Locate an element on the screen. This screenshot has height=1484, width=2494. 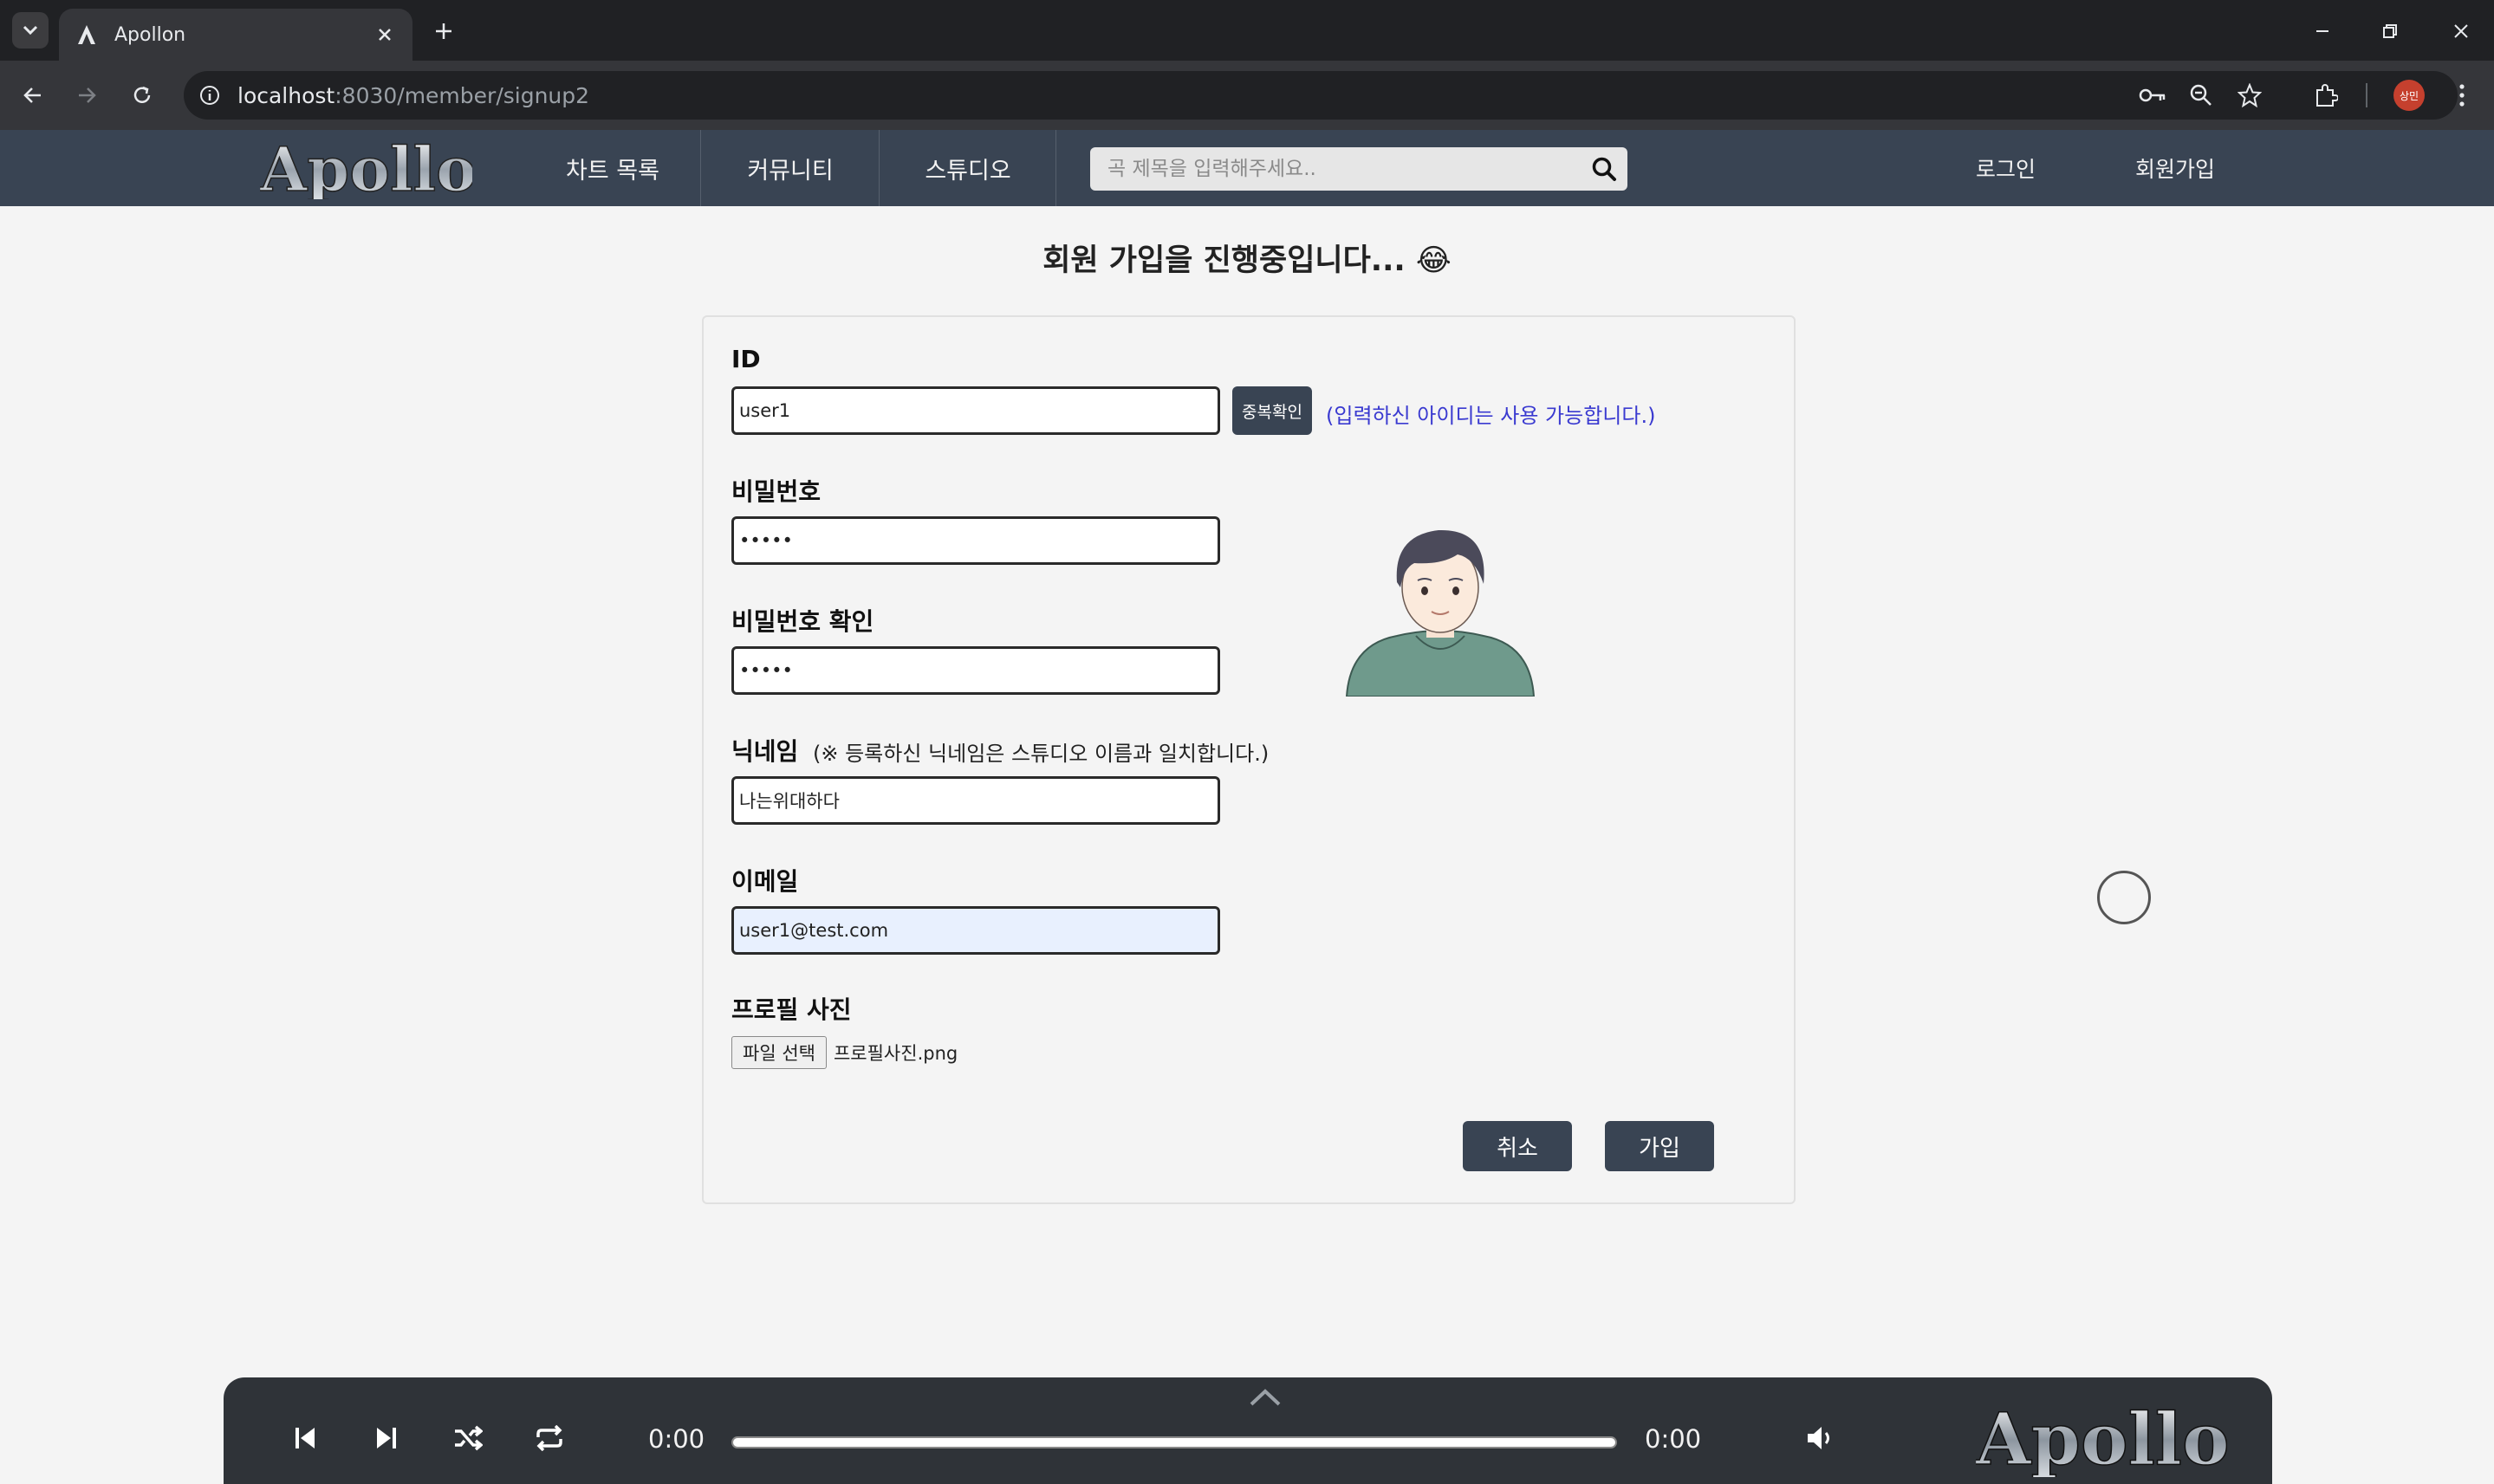
arrow-right-icon is located at coordinates (87, 95).